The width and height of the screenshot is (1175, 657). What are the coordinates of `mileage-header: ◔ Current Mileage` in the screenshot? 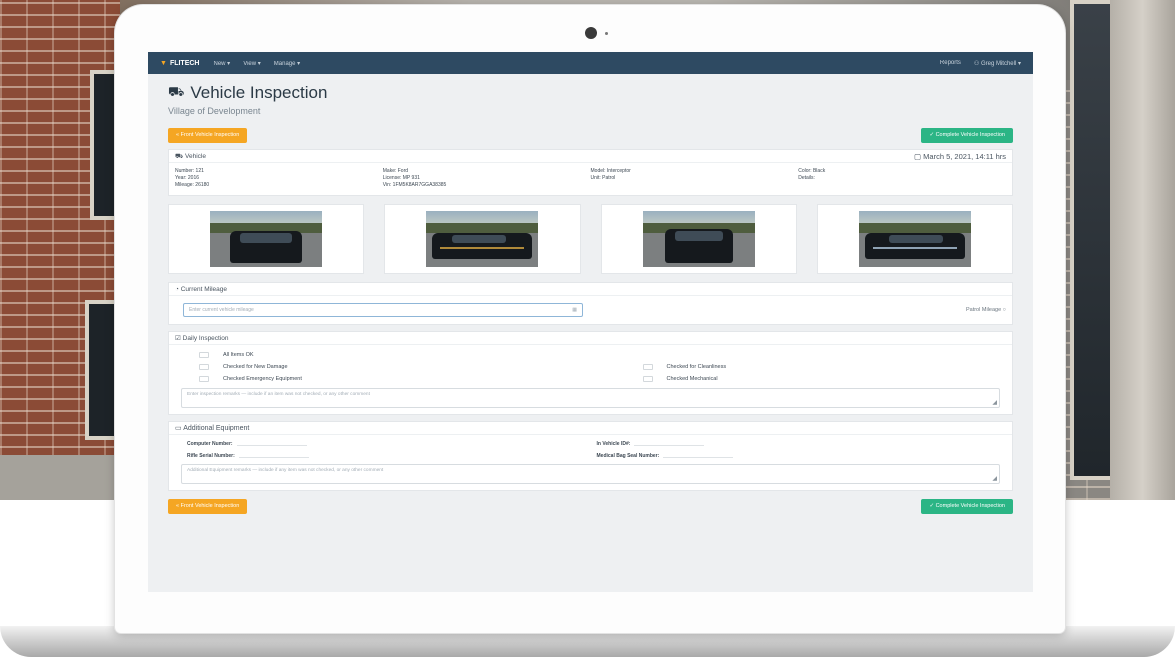 It's located at (590, 289).